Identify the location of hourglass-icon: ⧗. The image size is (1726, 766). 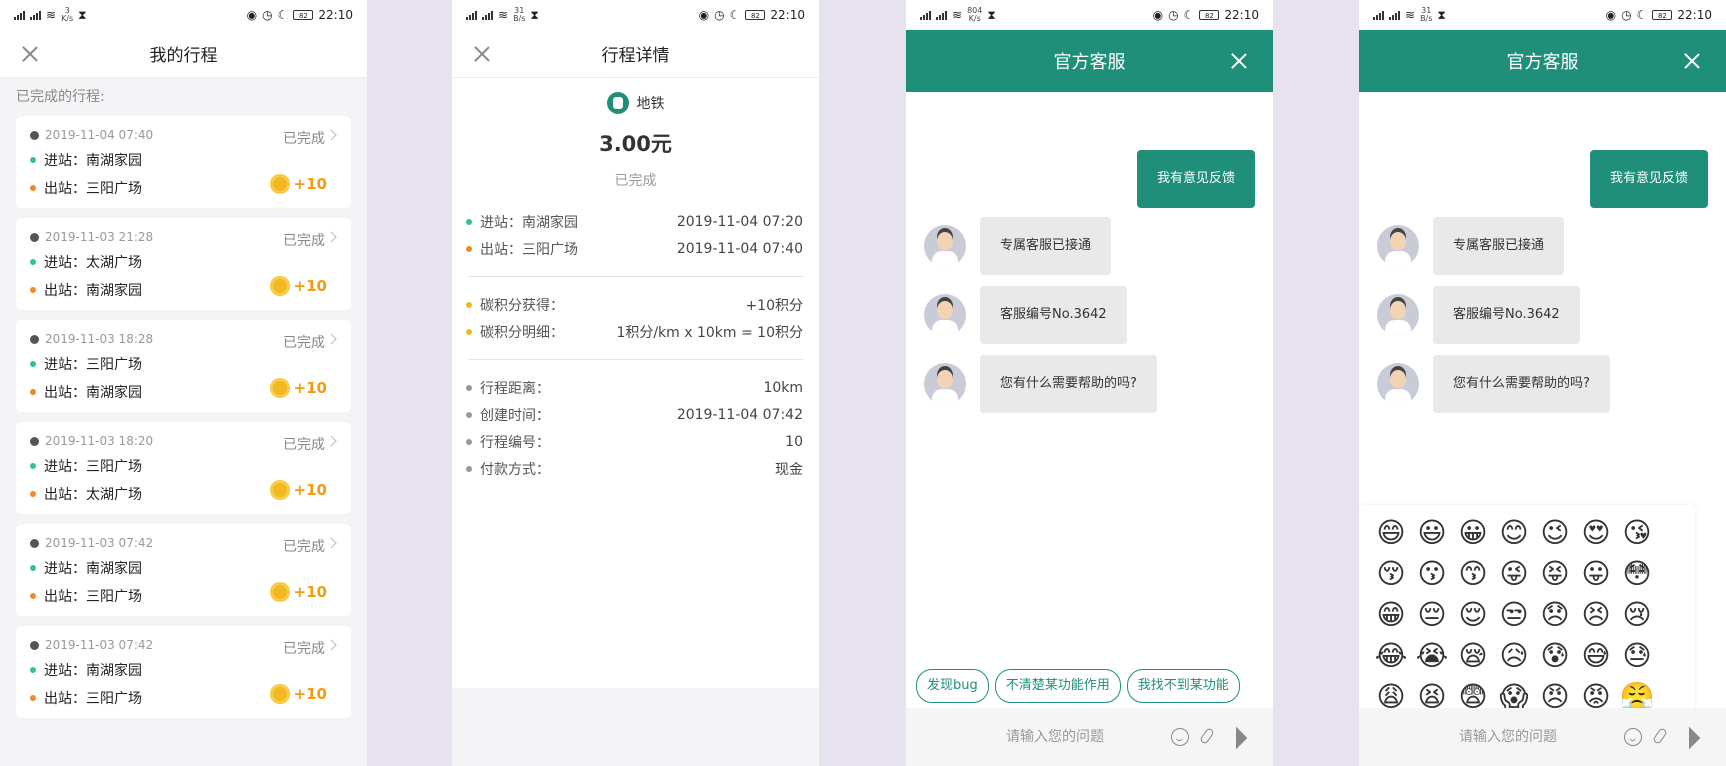
(534, 14).